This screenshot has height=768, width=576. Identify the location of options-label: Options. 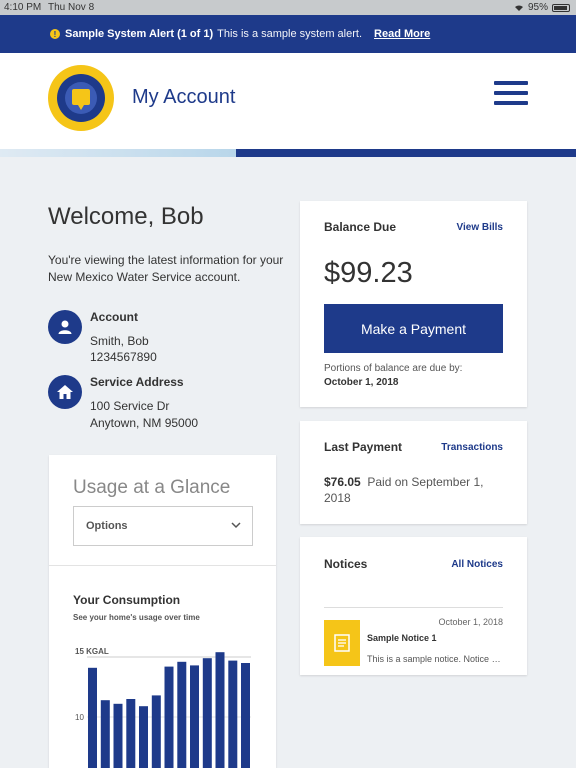
(107, 526).